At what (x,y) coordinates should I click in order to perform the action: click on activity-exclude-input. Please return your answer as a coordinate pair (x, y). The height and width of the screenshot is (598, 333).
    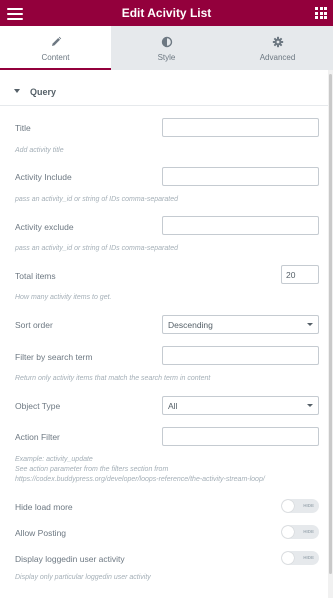
    Looking at the image, I should click on (240, 225).